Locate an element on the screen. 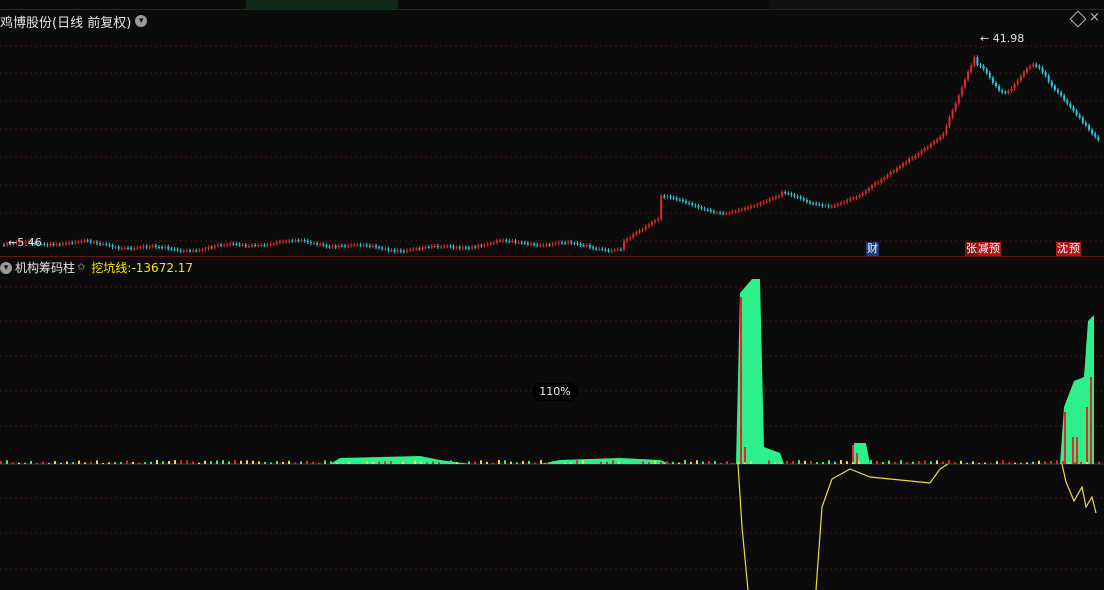 The image size is (1104, 590). close-icon: × is located at coordinates (1094, 17).